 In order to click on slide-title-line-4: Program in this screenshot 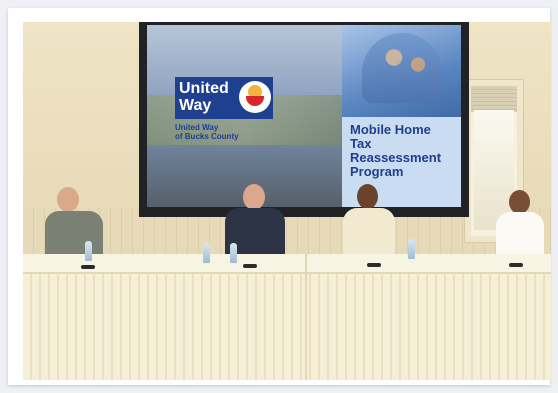, I will do `click(377, 171)`.